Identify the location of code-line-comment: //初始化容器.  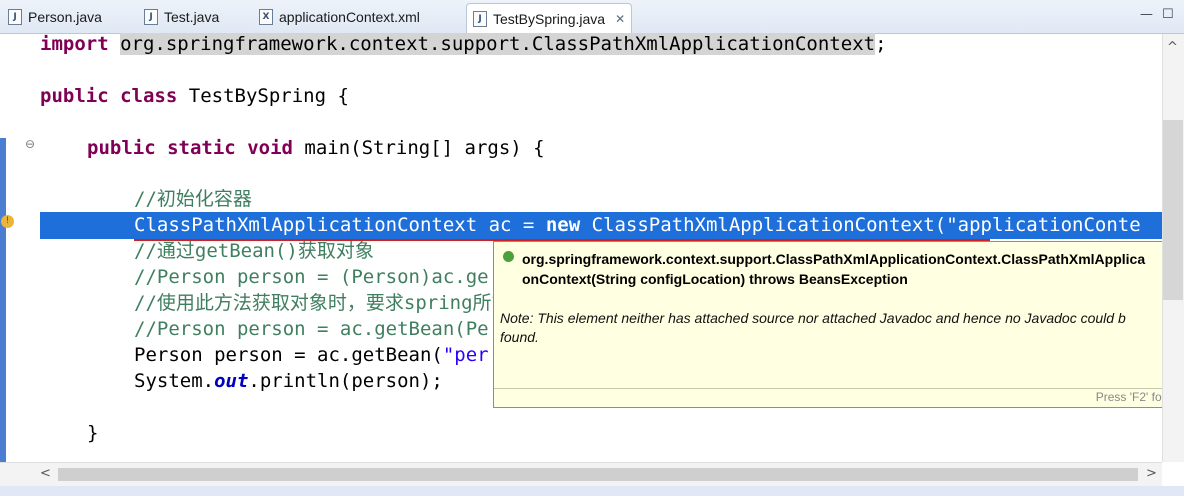
(193, 199).